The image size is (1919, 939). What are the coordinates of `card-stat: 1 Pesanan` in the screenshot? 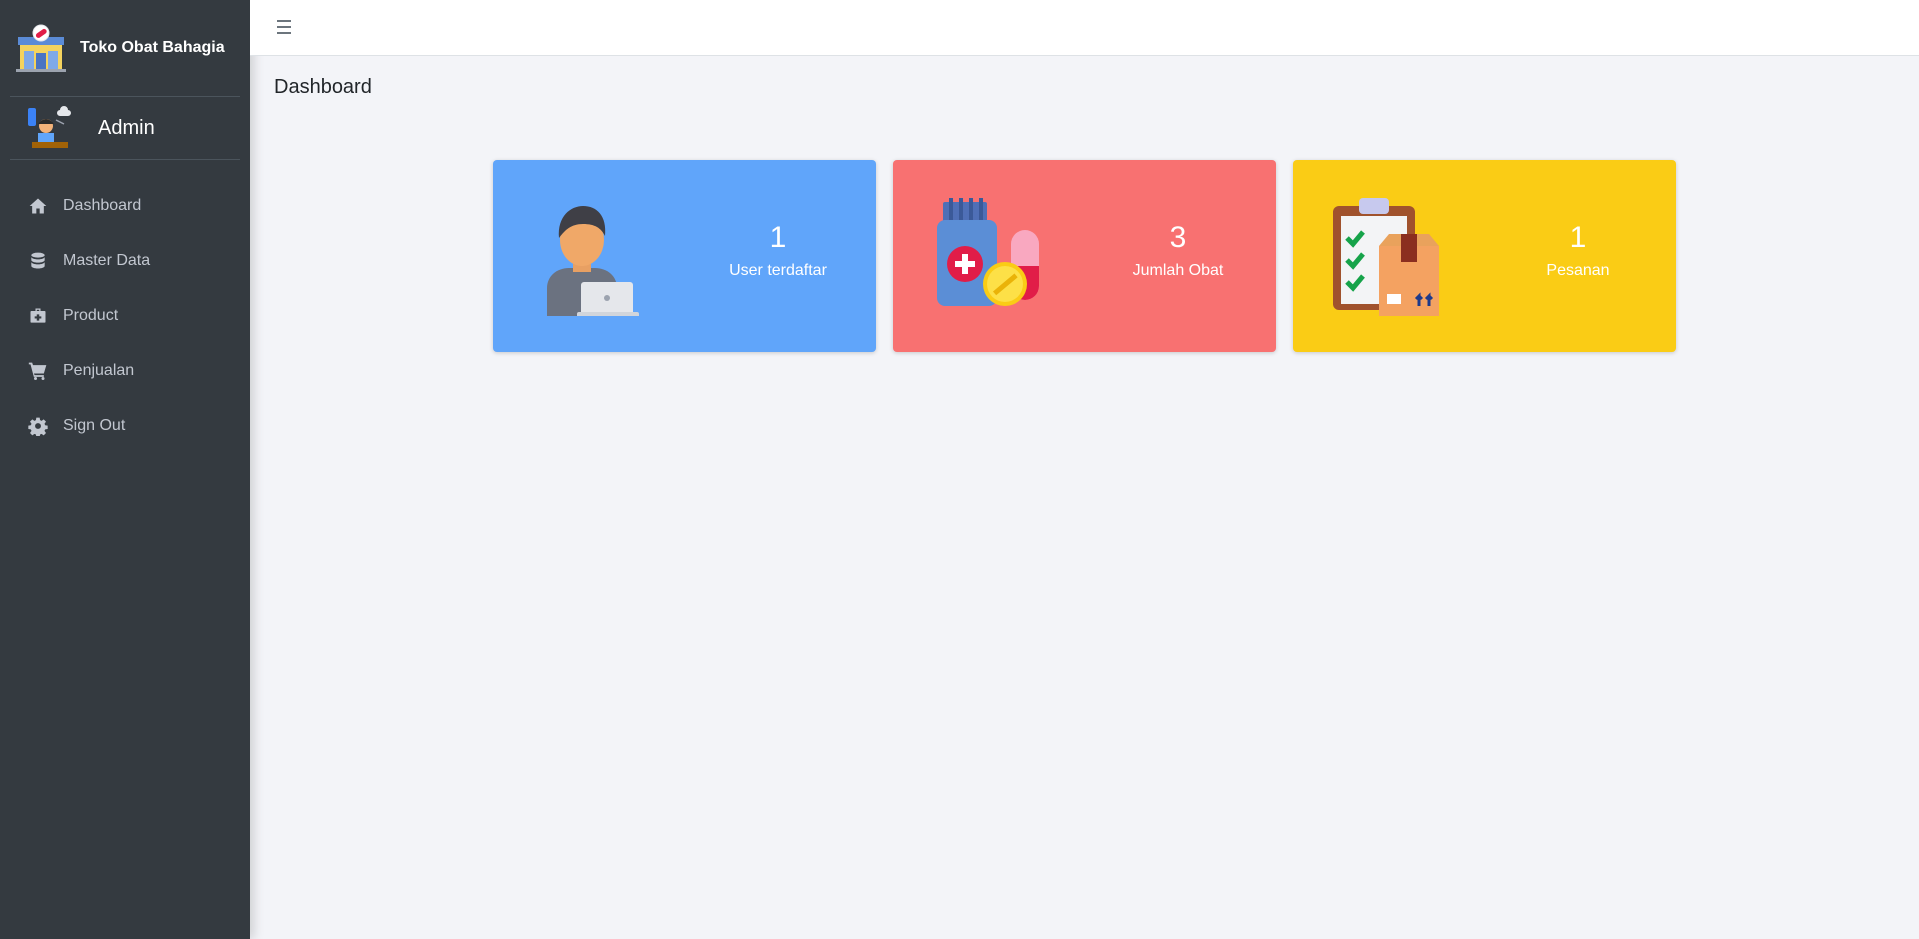 It's located at (1578, 250).